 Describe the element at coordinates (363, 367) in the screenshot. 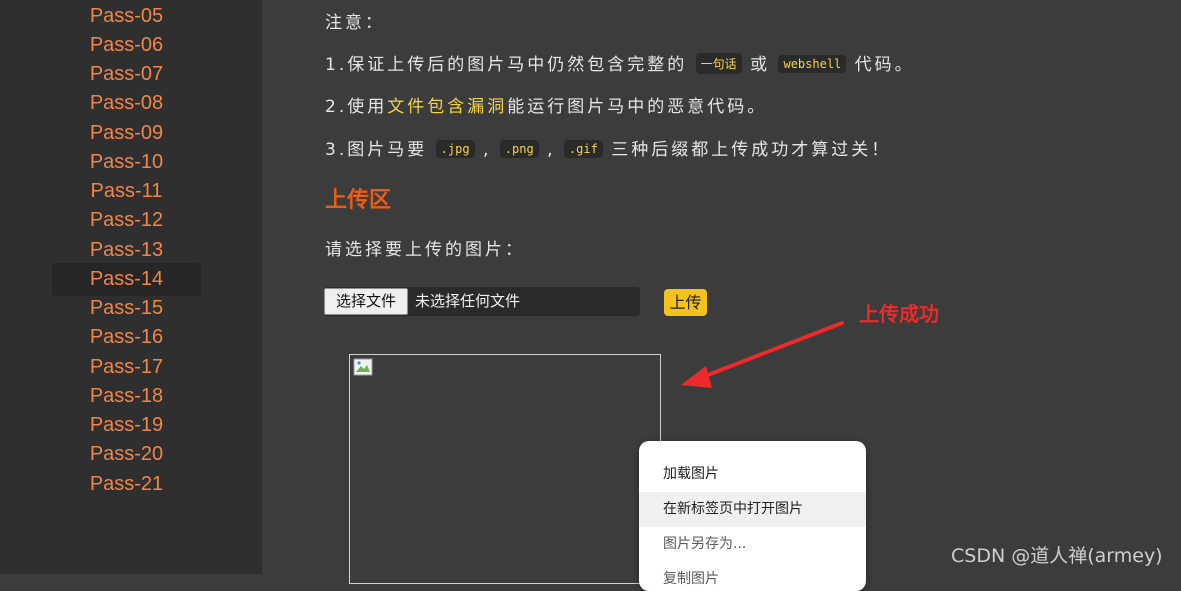

I see `broken-image-icon` at that location.